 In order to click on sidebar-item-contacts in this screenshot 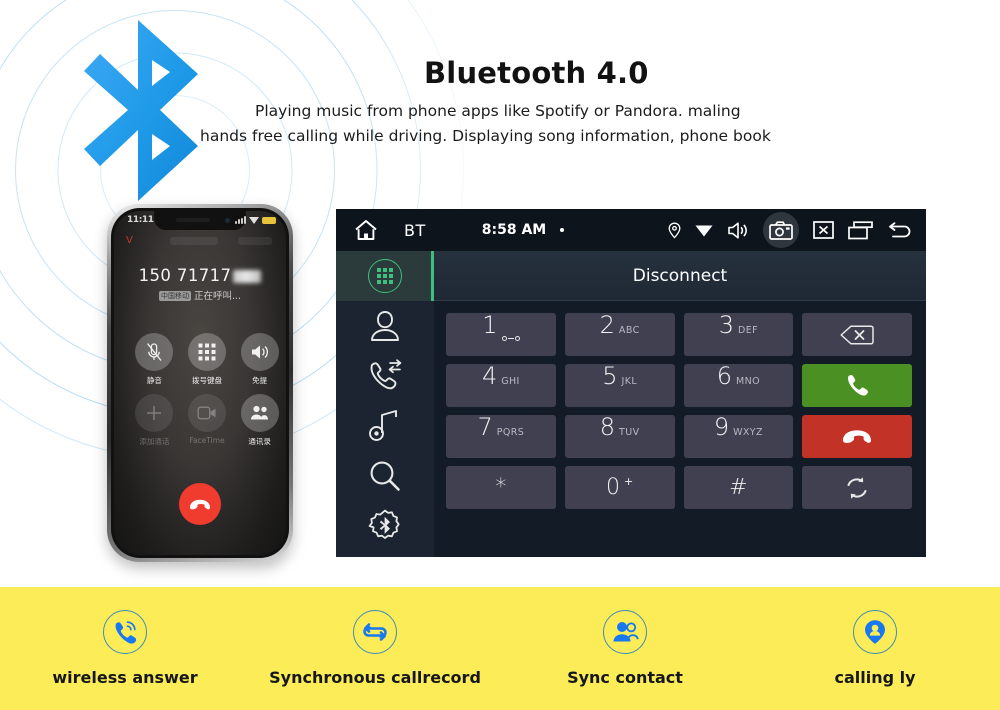, I will do `click(385, 326)`.